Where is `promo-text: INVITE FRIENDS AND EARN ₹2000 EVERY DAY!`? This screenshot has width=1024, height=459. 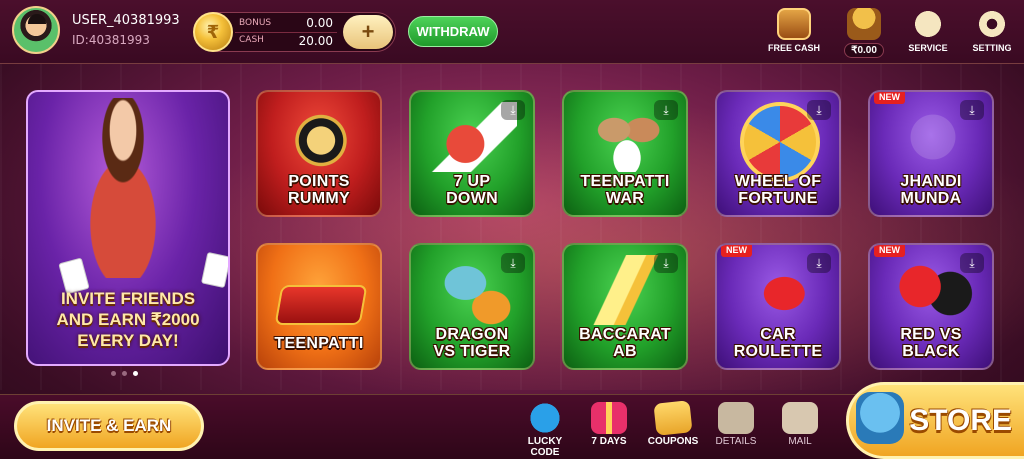 promo-text: INVITE FRIENDS AND EARN ₹2000 EVERY DAY! is located at coordinates (128, 319).